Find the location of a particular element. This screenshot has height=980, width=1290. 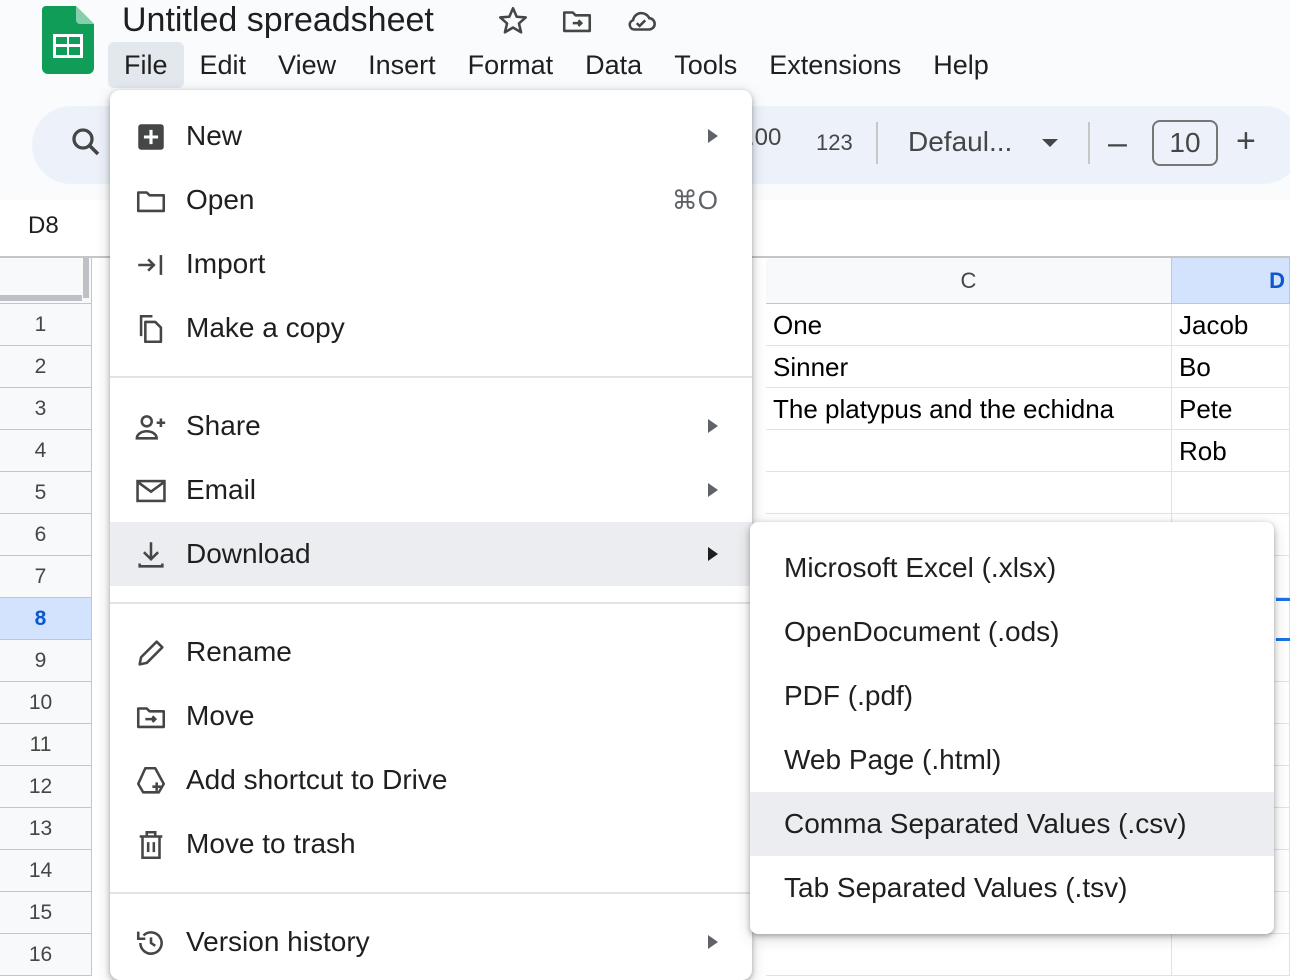

menu-insert: Insert is located at coordinates (402, 65).